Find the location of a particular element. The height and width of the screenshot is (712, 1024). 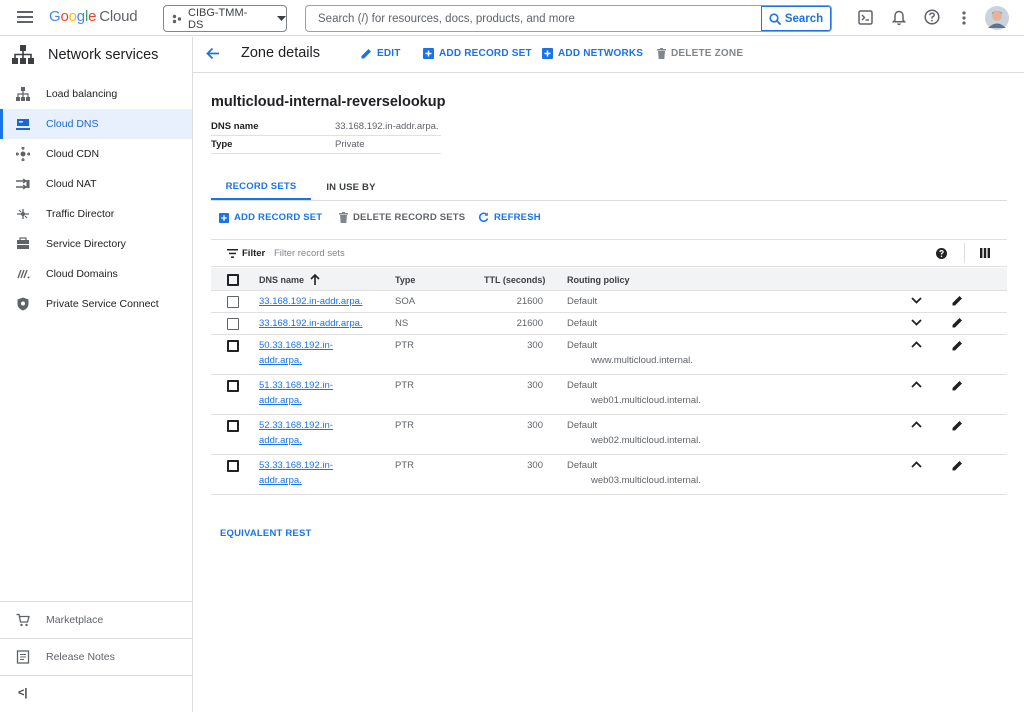

main-menu-icon is located at coordinates (25, 17).